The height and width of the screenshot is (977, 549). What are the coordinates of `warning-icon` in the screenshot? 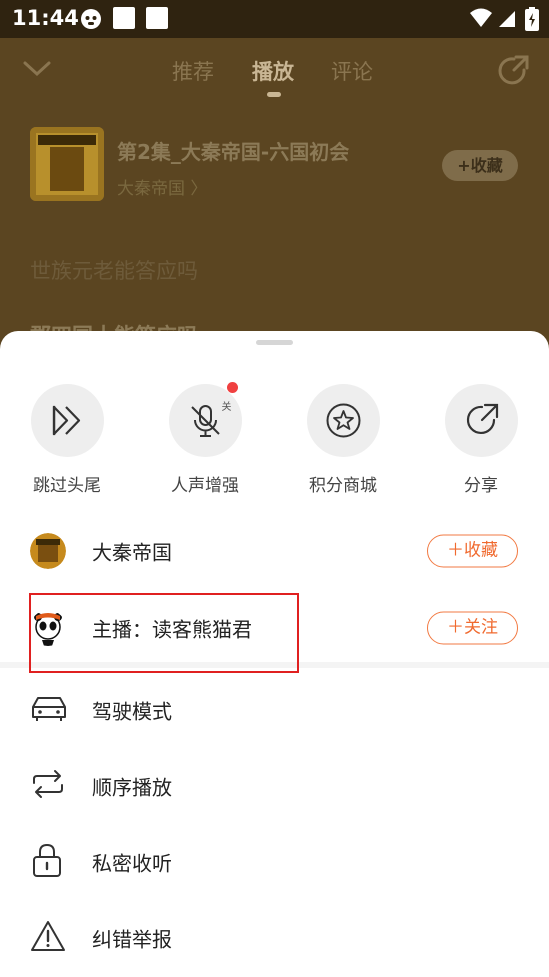 It's located at (48, 938).